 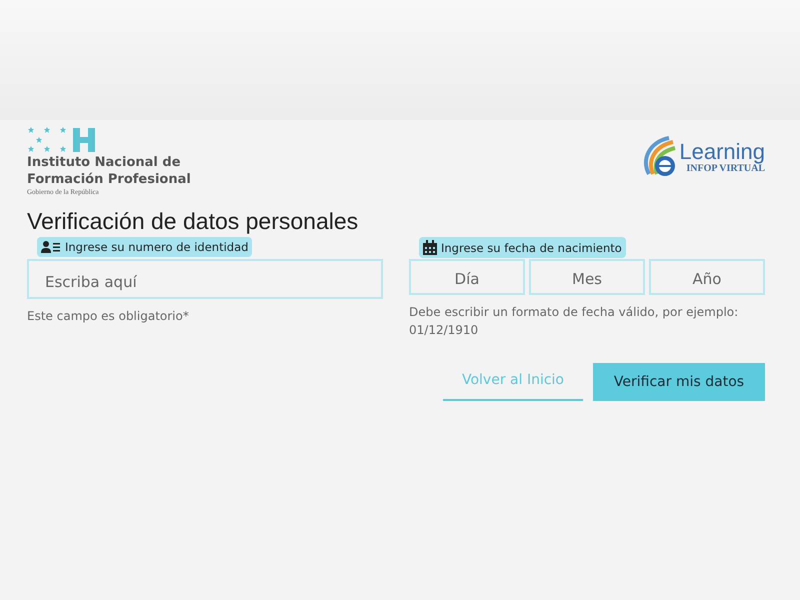 What do you see at coordinates (193, 221) in the screenshot?
I see `page-heading: Verificación de datos personales` at bounding box center [193, 221].